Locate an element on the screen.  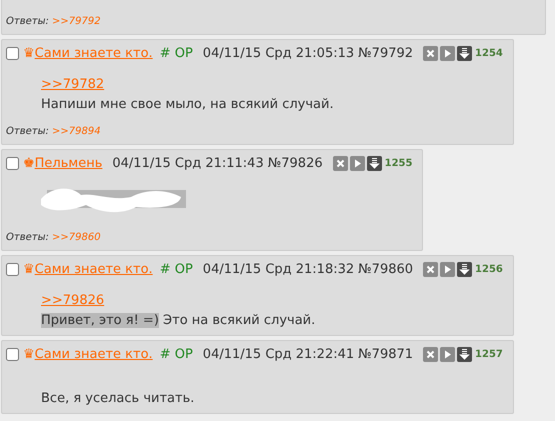
post-date: 04/11/15 Срд 21:11:43 is located at coordinates (188, 163).